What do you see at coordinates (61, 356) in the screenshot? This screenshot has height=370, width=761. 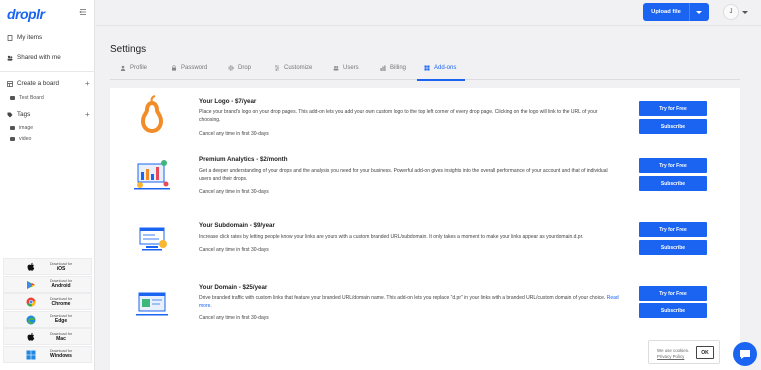 I see `download-platform: Windows` at bounding box center [61, 356].